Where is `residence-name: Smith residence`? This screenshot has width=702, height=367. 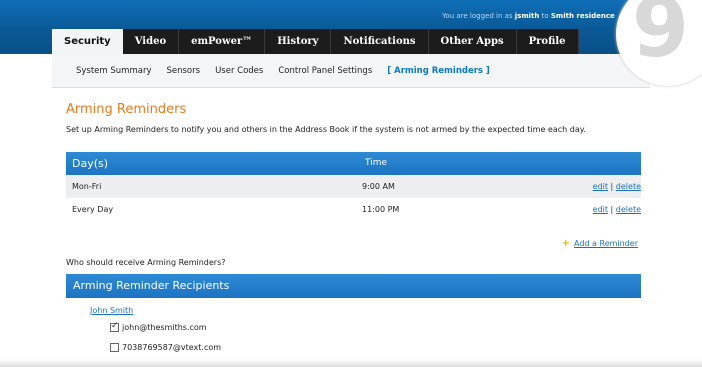
residence-name: Smith residence is located at coordinates (583, 16).